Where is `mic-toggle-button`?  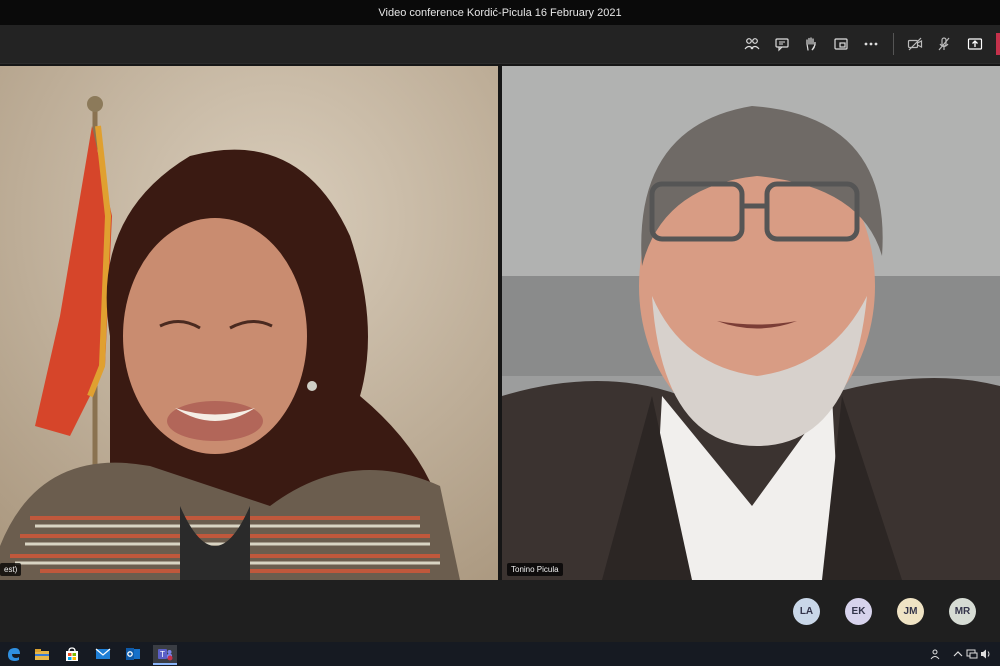
mic-toggle-button is located at coordinates (944, 44).